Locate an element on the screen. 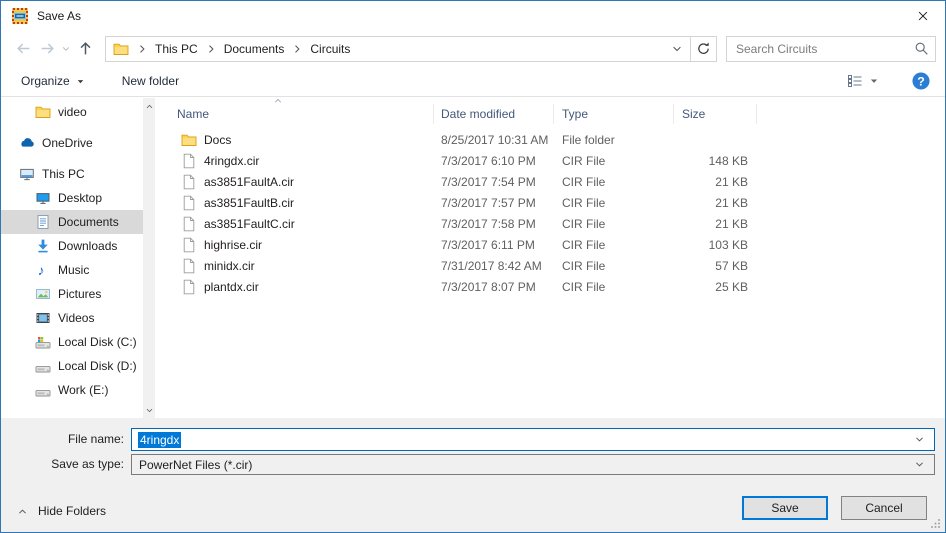 The width and height of the screenshot is (946, 533). save-as-type-select: PowerNet Files (*.cir) is located at coordinates (533, 464).